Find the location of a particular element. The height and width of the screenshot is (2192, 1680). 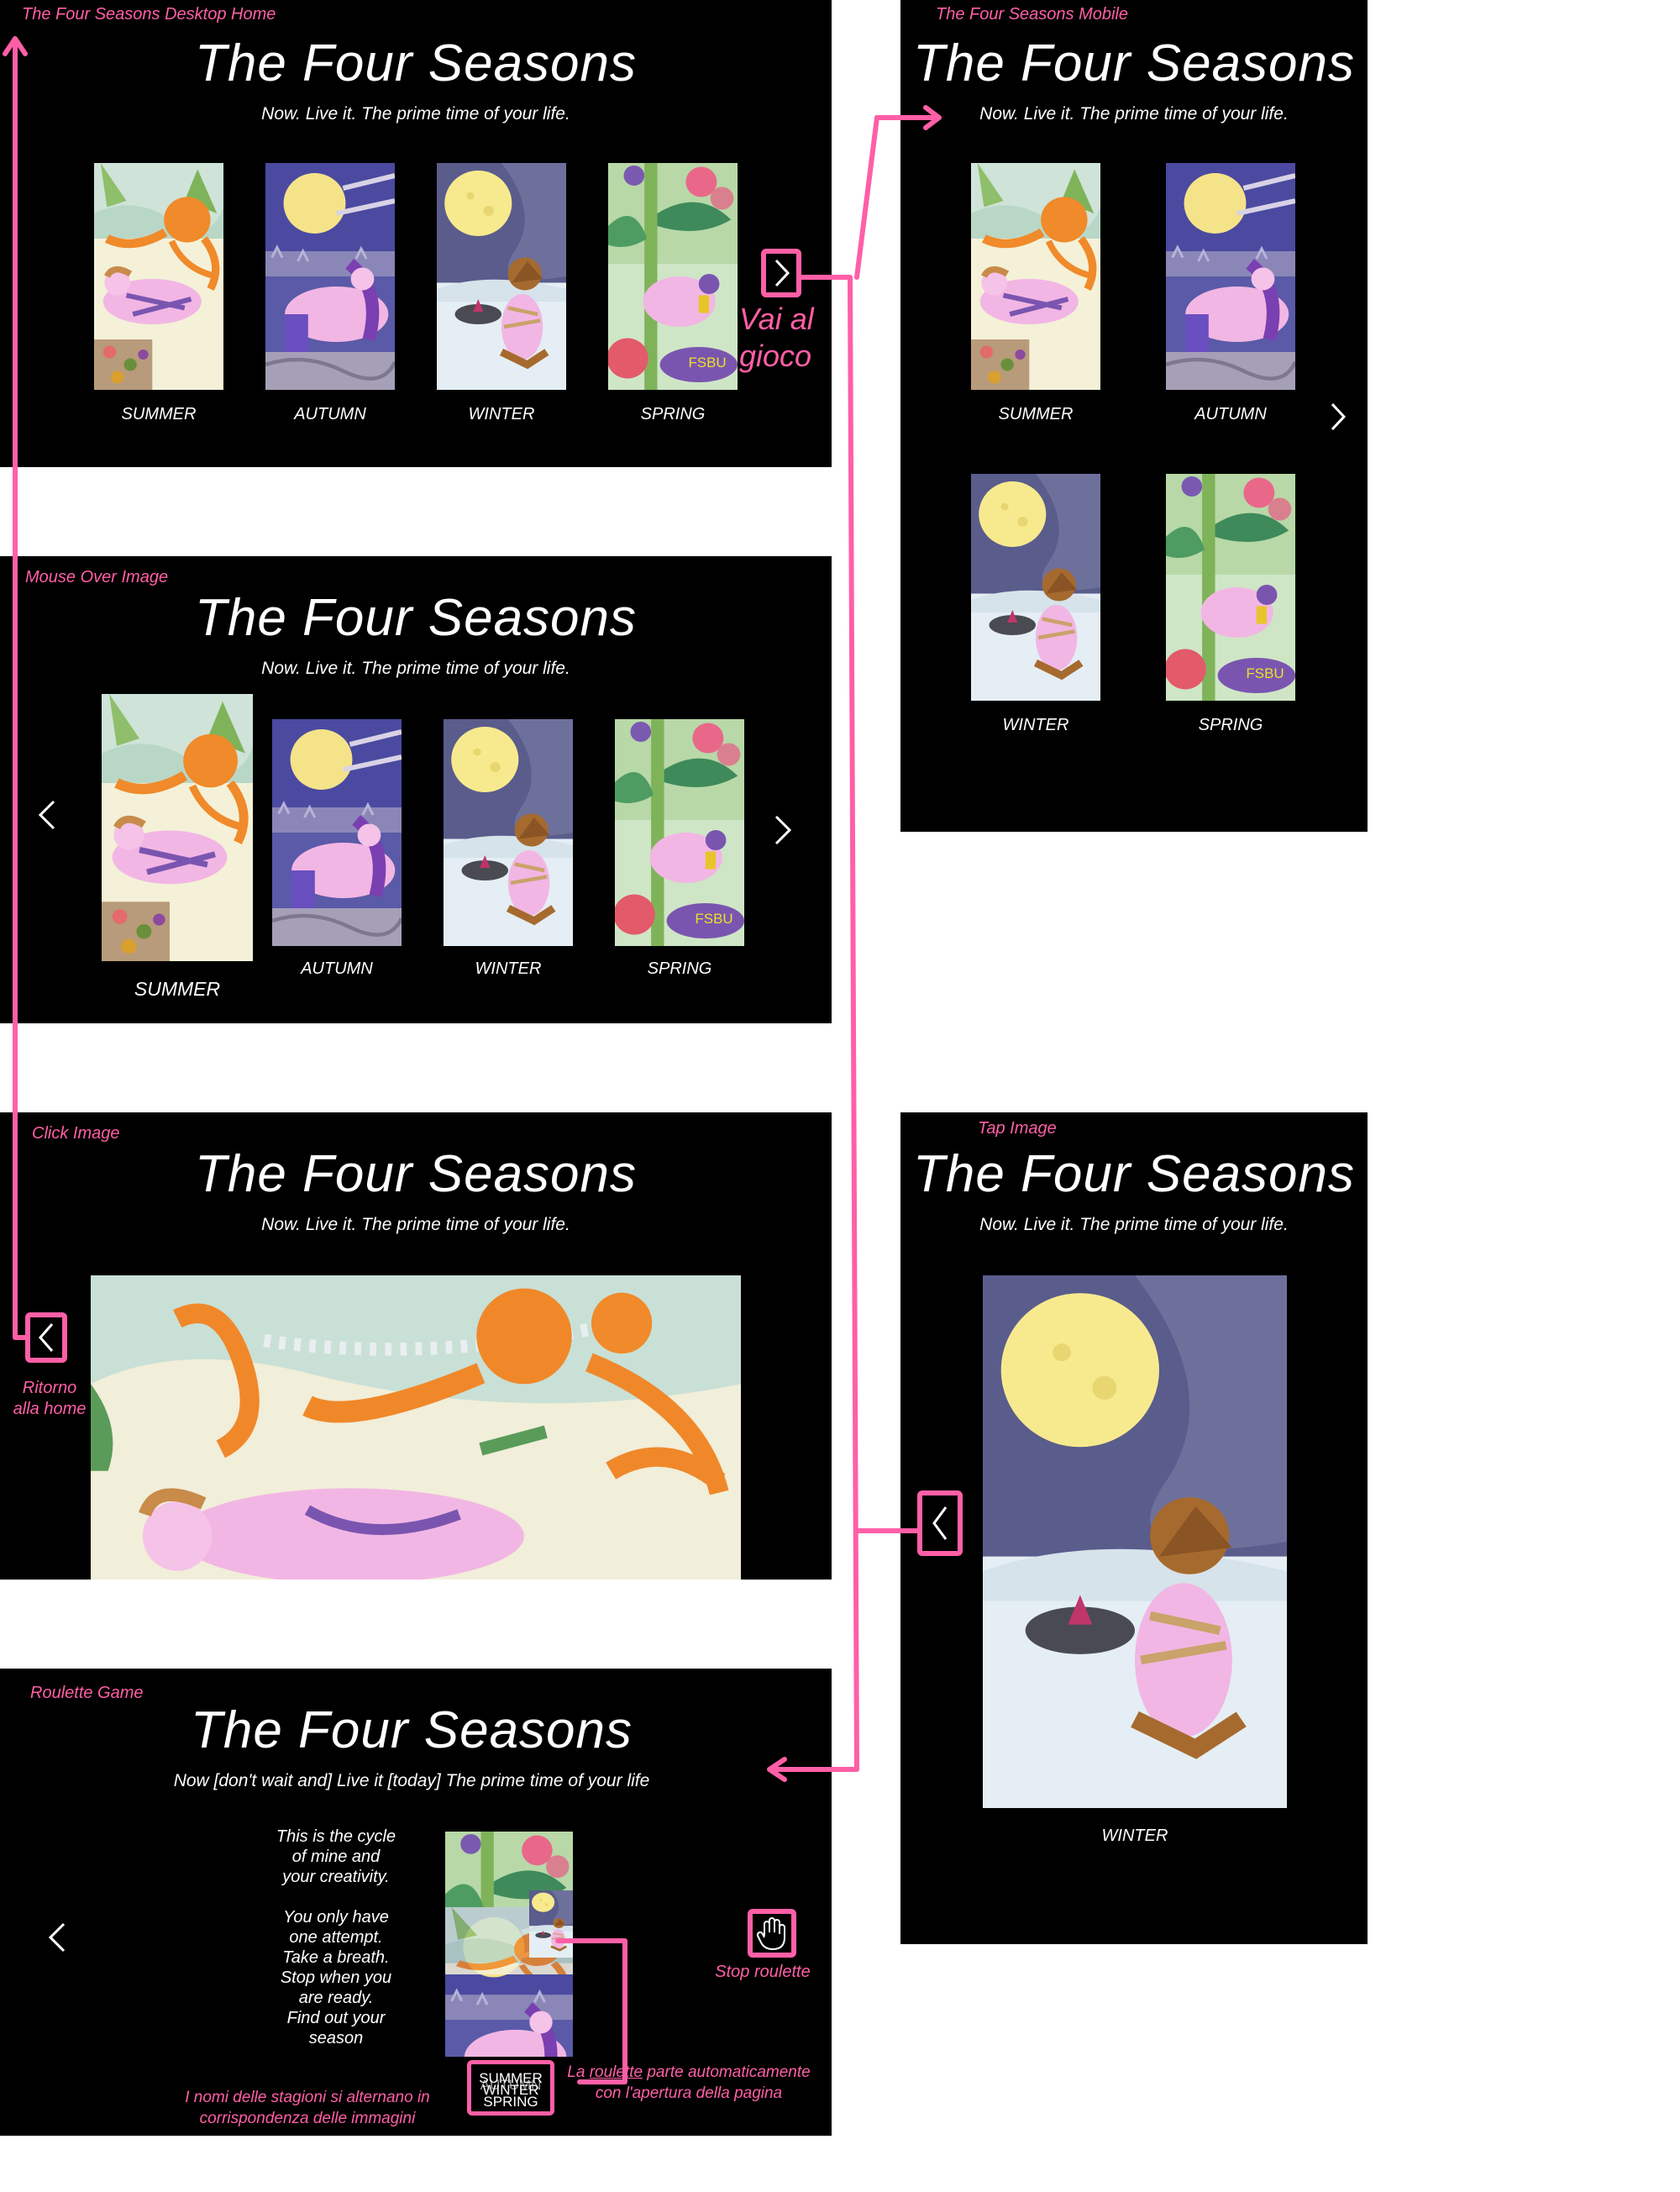

roulette-image-stack is located at coordinates (509, 1944).